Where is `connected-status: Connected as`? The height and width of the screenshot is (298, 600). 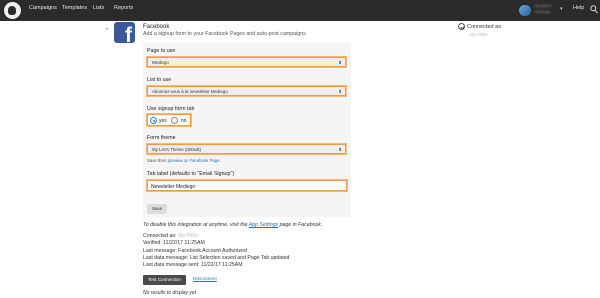
connected-status: Connected as is located at coordinates (484, 27).